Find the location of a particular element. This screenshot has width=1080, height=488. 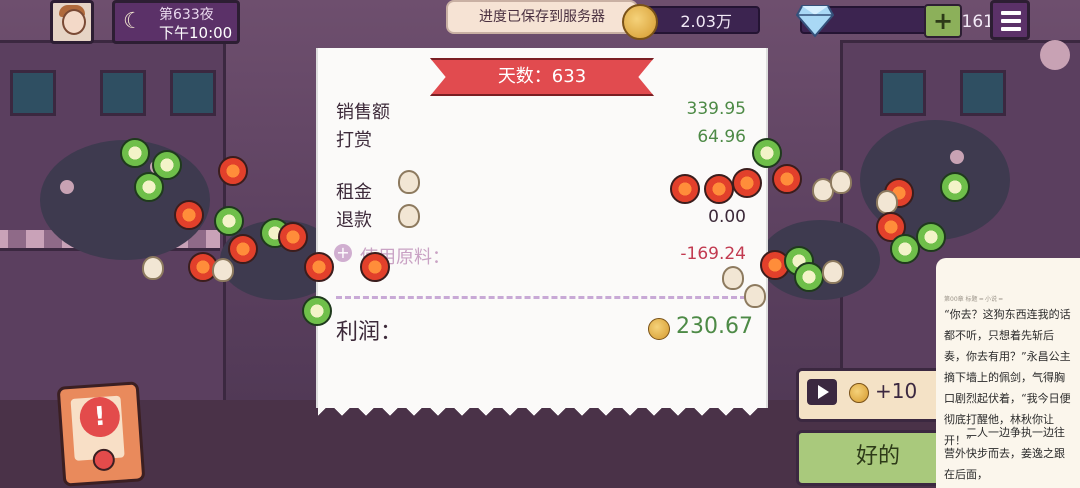

receipt-divider is located at coordinates (541, 297).